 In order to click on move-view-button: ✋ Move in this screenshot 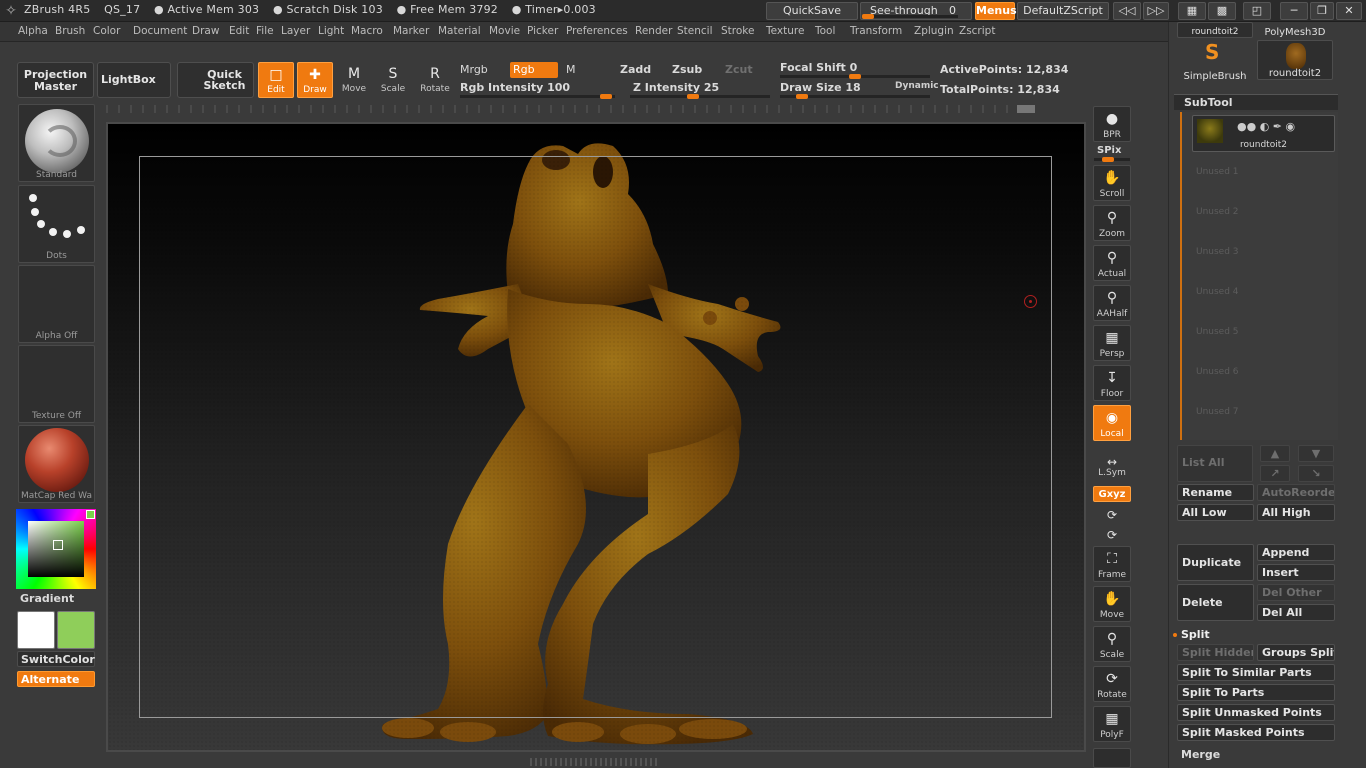, I will do `click(1112, 604)`.